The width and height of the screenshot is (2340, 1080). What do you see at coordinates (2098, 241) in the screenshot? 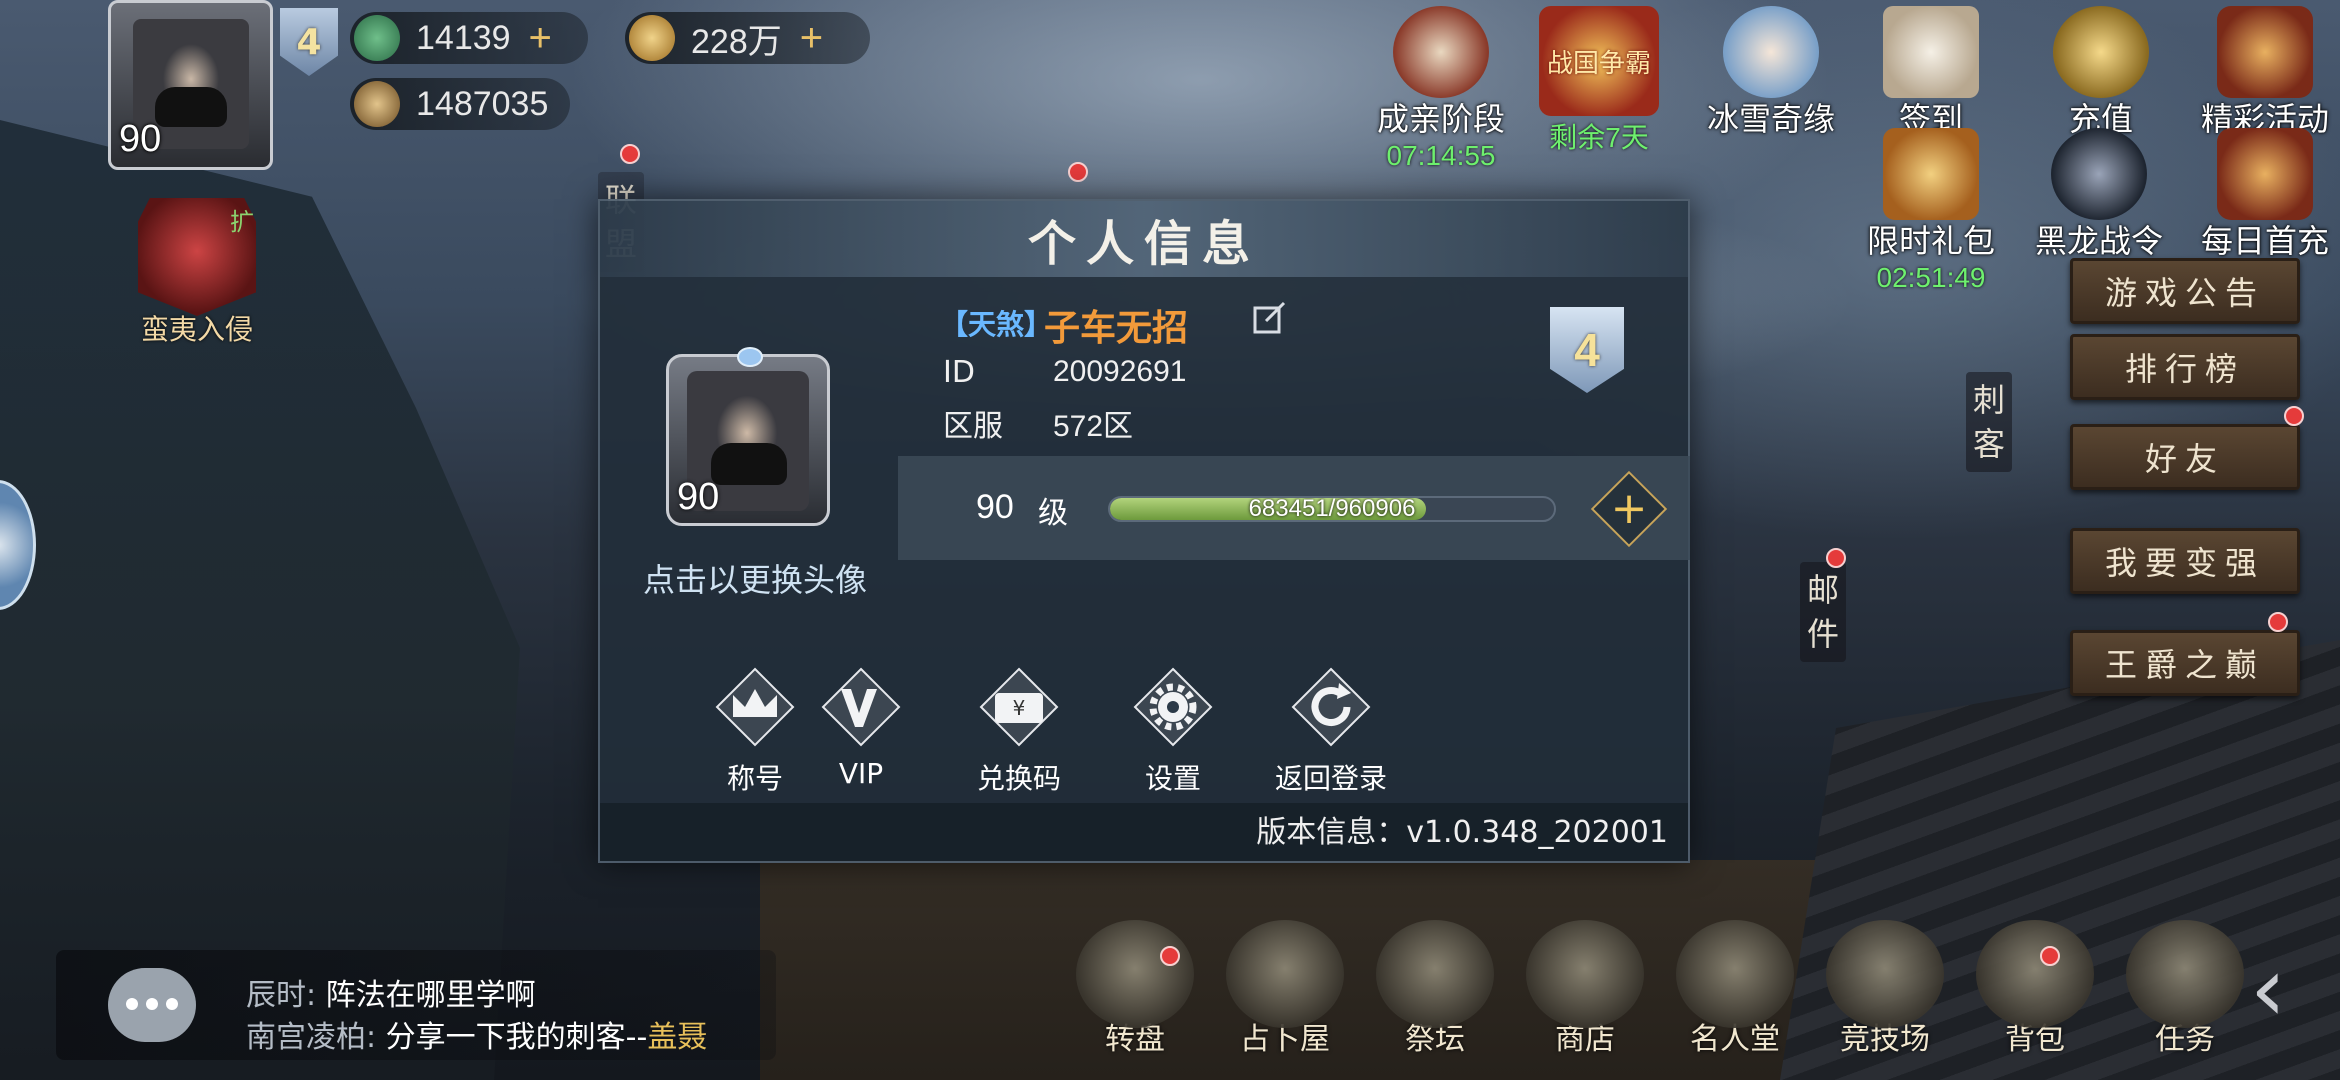
I see `black-dragon-label: 黑龙战令` at bounding box center [2098, 241].